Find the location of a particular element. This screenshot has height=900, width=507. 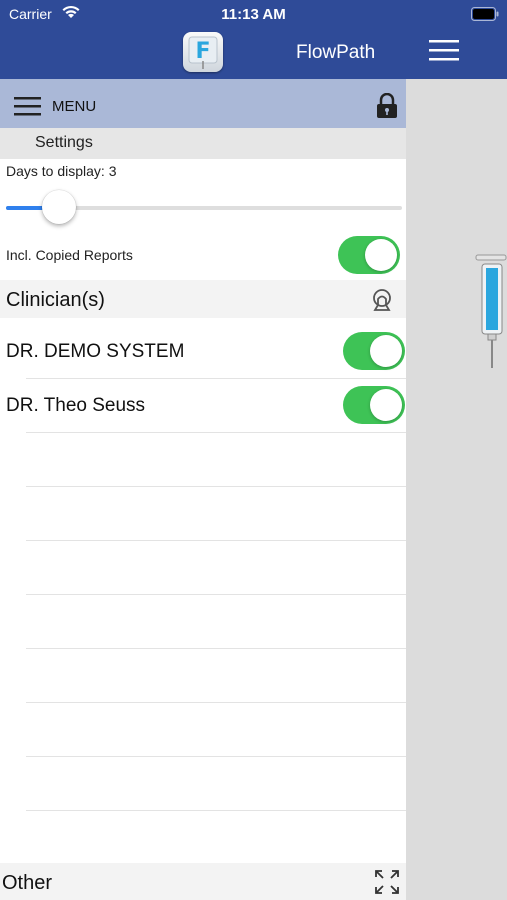

days-to-display-label: Days to display: 3 is located at coordinates (61, 171).